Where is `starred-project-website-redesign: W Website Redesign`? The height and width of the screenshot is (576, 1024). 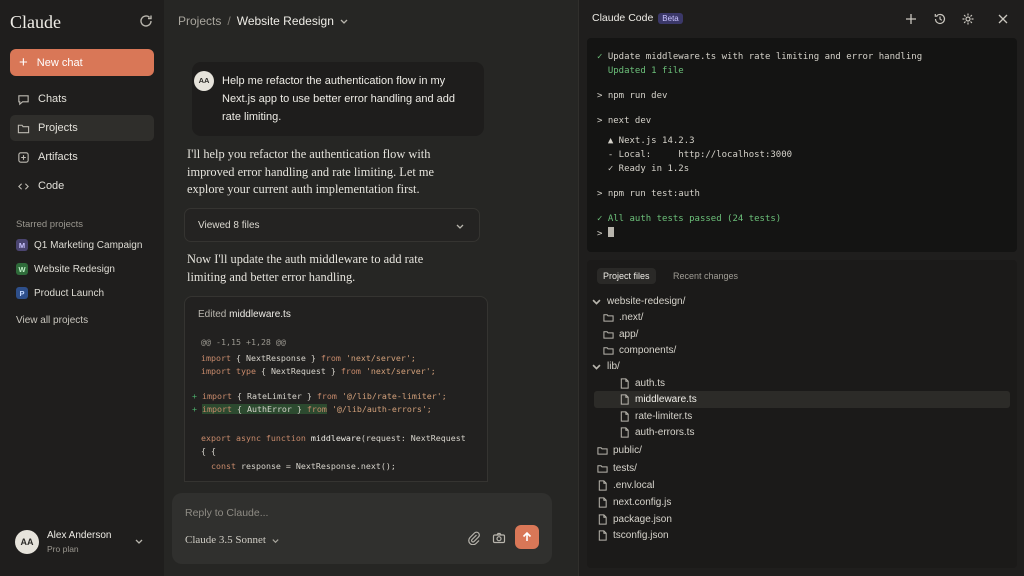 starred-project-website-redesign: W Website Redesign is located at coordinates (65, 269).